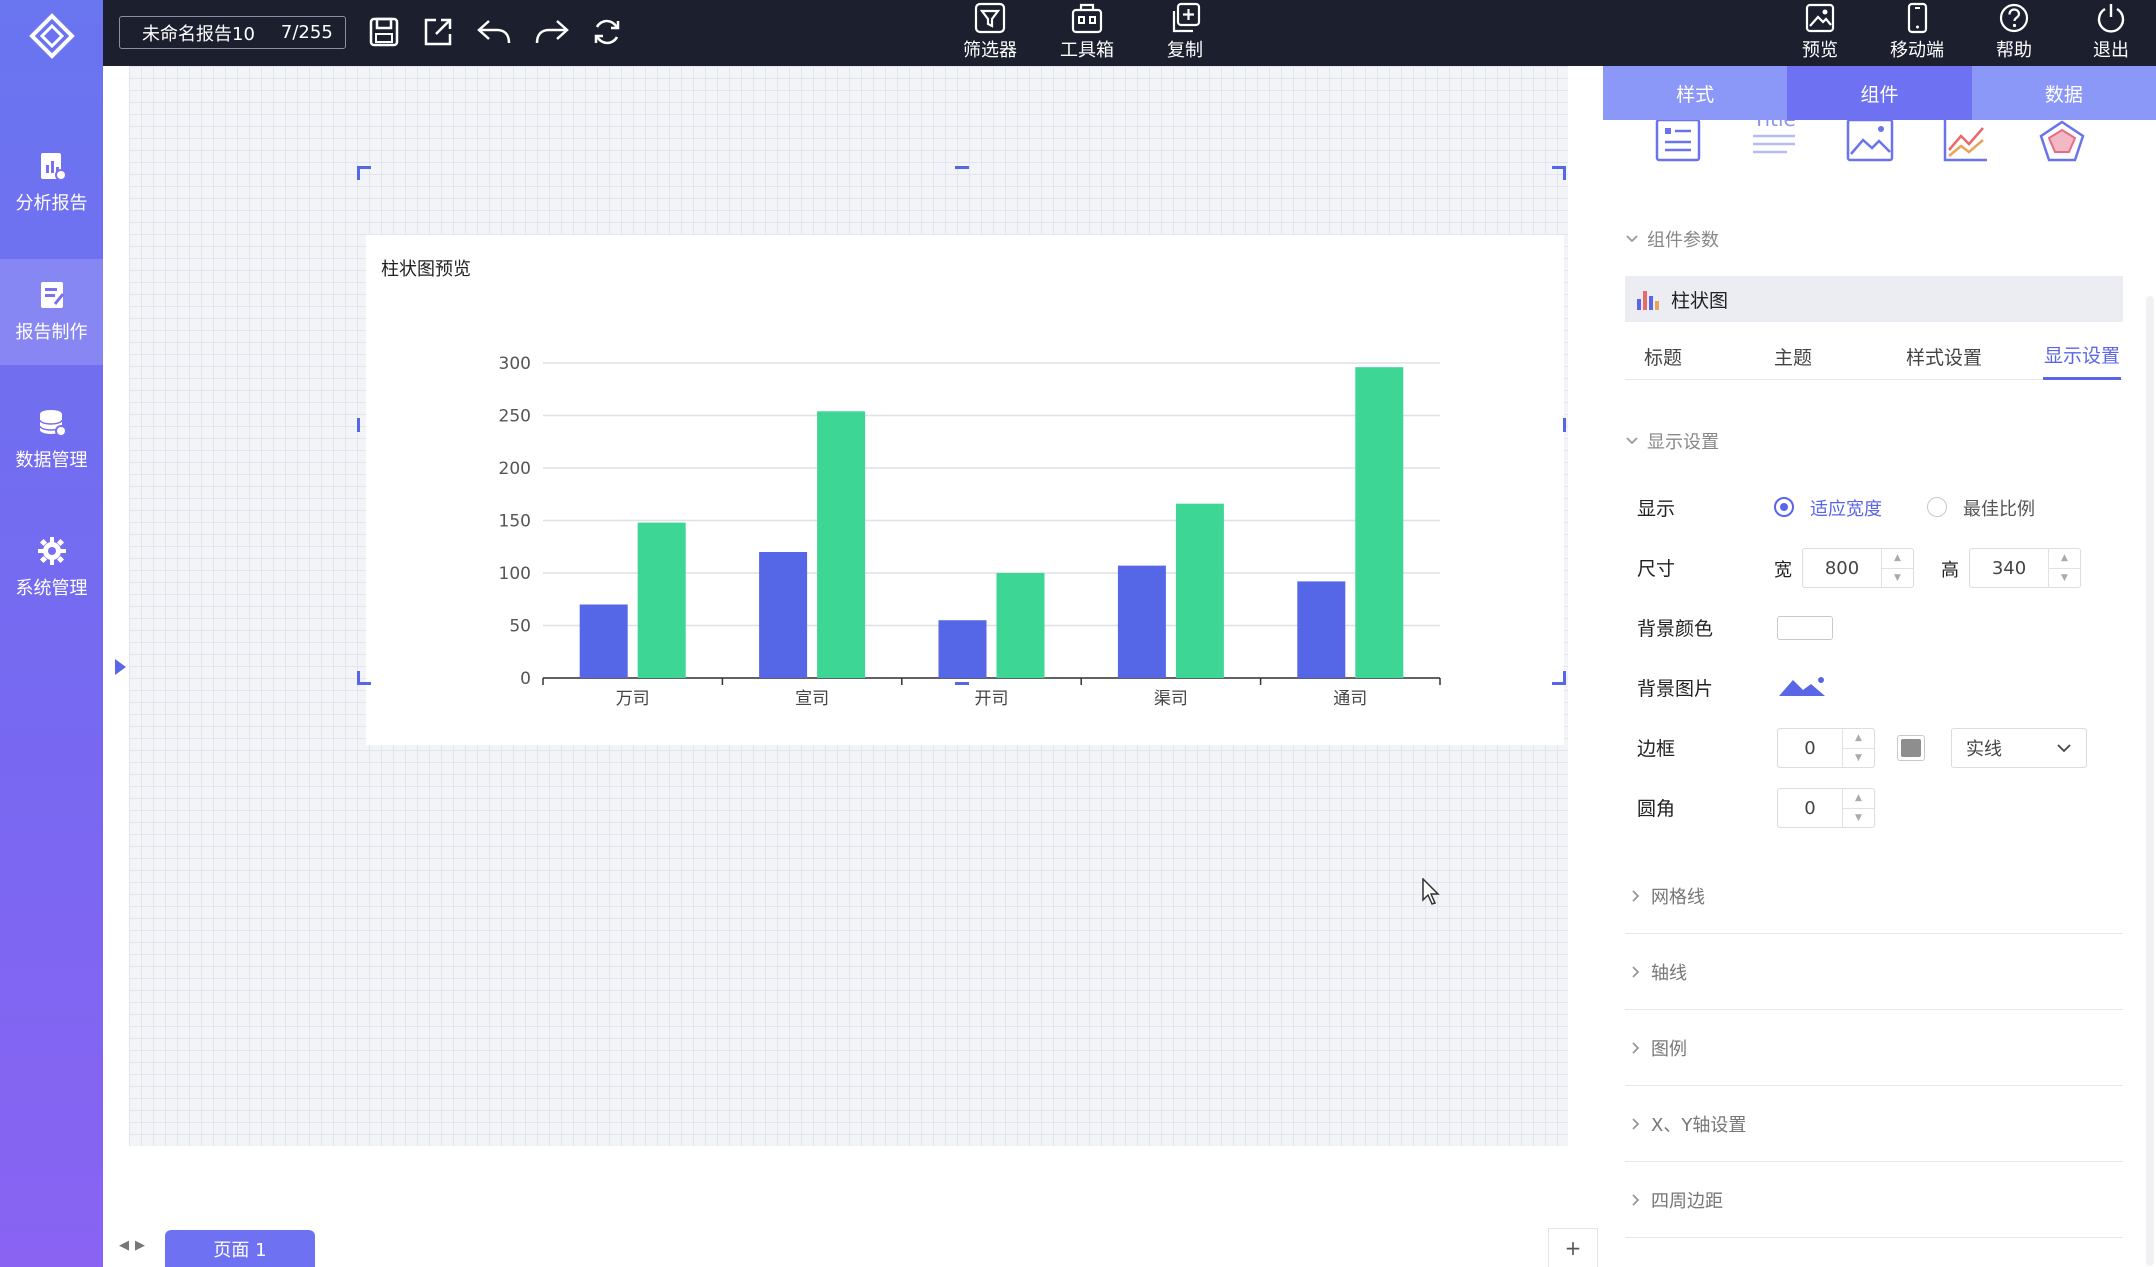 Image resolution: width=2156 pixels, height=1267 pixels. Describe the element at coordinates (1810, 748) in the screenshot. I see `border-width-value: 0` at that location.